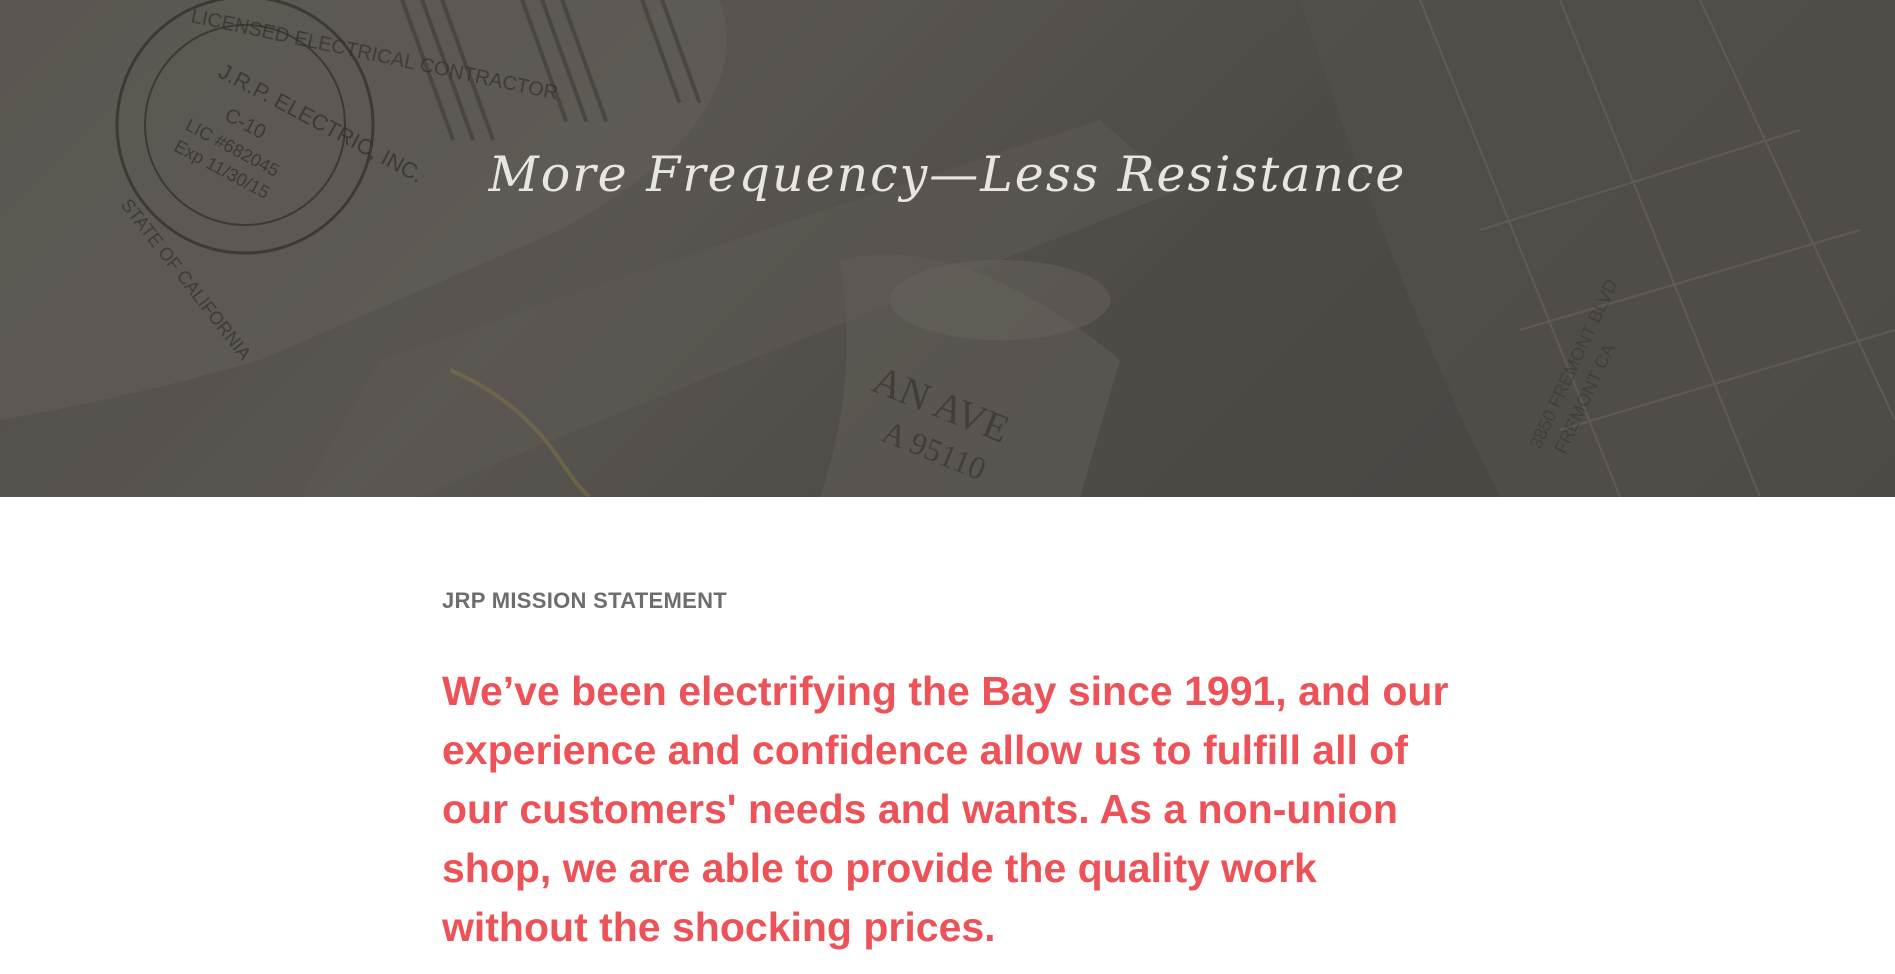 Image resolution: width=1895 pixels, height=974 pixels. I want to click on mission-eyebrow: JRP MISSION STATEMENT, so click(584, 600).